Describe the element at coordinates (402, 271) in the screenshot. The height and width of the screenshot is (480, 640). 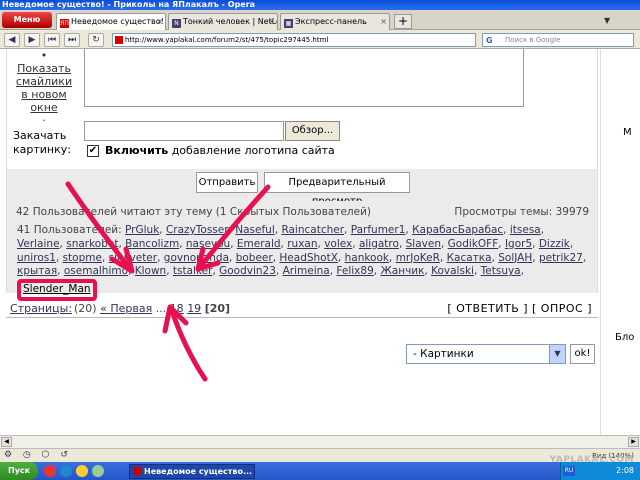
I see `online-user-link: Жанчик` at that location.